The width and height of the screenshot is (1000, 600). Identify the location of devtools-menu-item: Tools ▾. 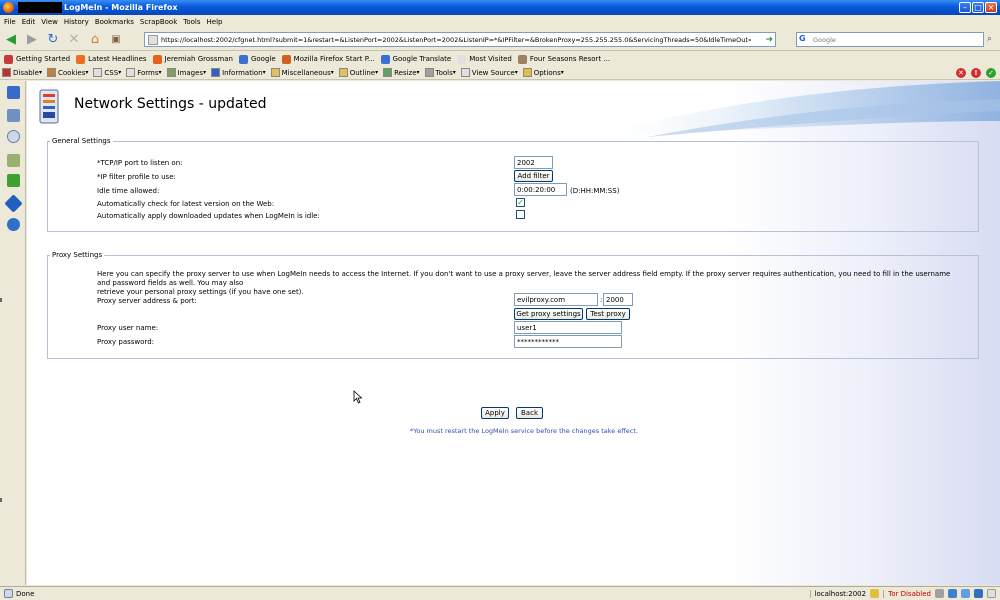
(440, 72).